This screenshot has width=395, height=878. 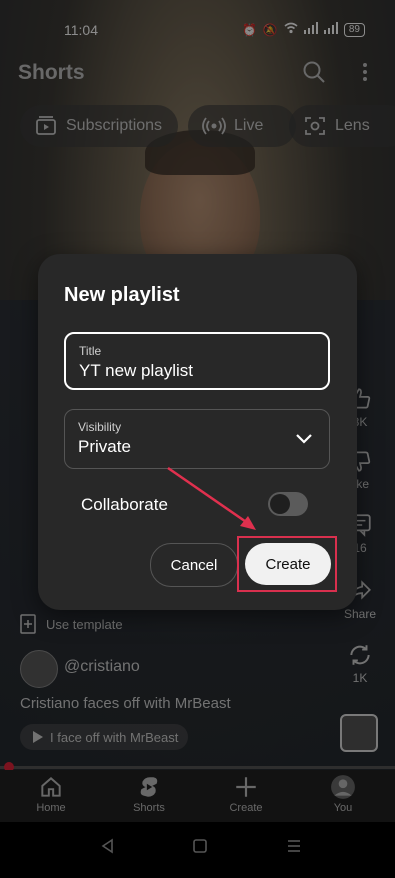 I want to click on title-field-label: Title, so click(x=90, y=351).